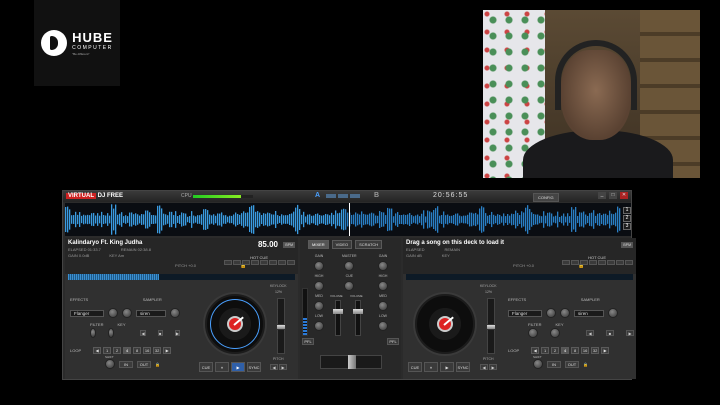 This screenshot has height=405, width=720. I want to click on crossfader-knob, so click(352, 362).